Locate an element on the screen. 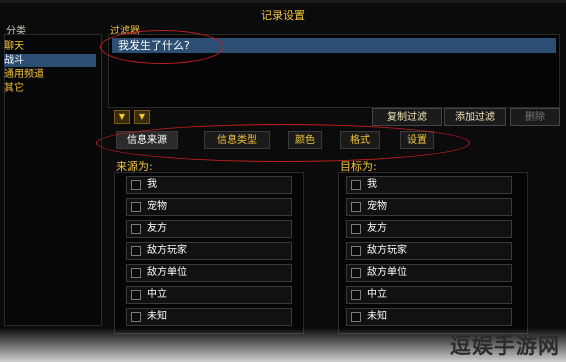 This screenshot has width=566, height=362. target-option-unknown: 未知 is located at coordinates (429, 317).